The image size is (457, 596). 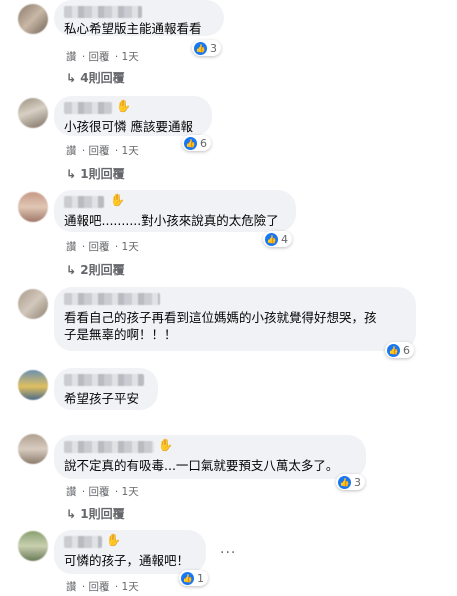 I want to click on comment-text: 子是無辜的啊！！！, so click(x=120, y=334).